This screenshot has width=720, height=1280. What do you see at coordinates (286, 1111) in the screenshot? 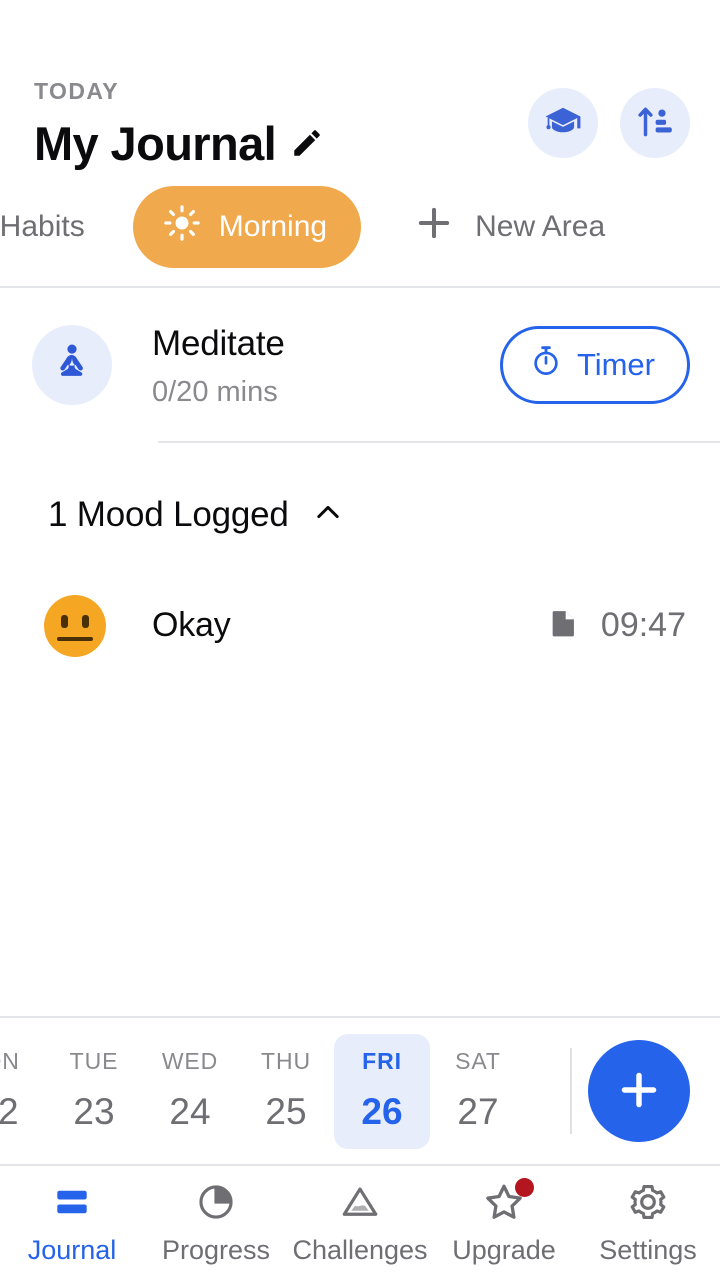
I see `date-num: 25` at bounding box center [286, 1111].